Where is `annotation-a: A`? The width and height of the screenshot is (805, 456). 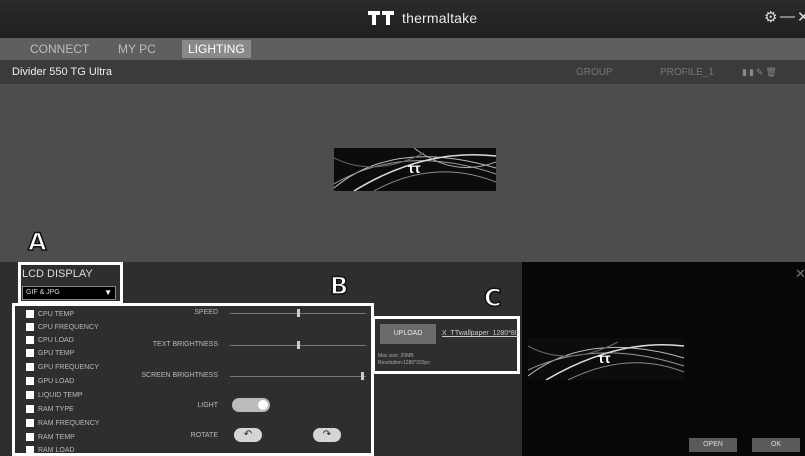 annotation-a: A is located at coordinates (37, 242).